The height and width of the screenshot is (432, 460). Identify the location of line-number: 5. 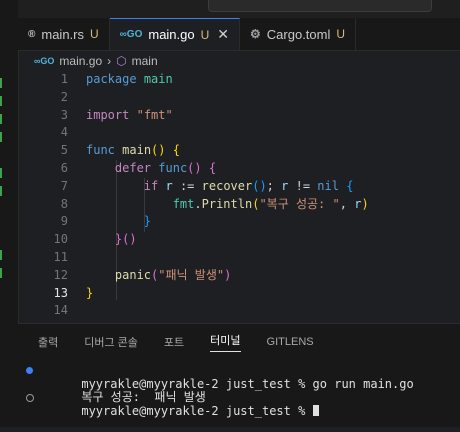
(64, 150).